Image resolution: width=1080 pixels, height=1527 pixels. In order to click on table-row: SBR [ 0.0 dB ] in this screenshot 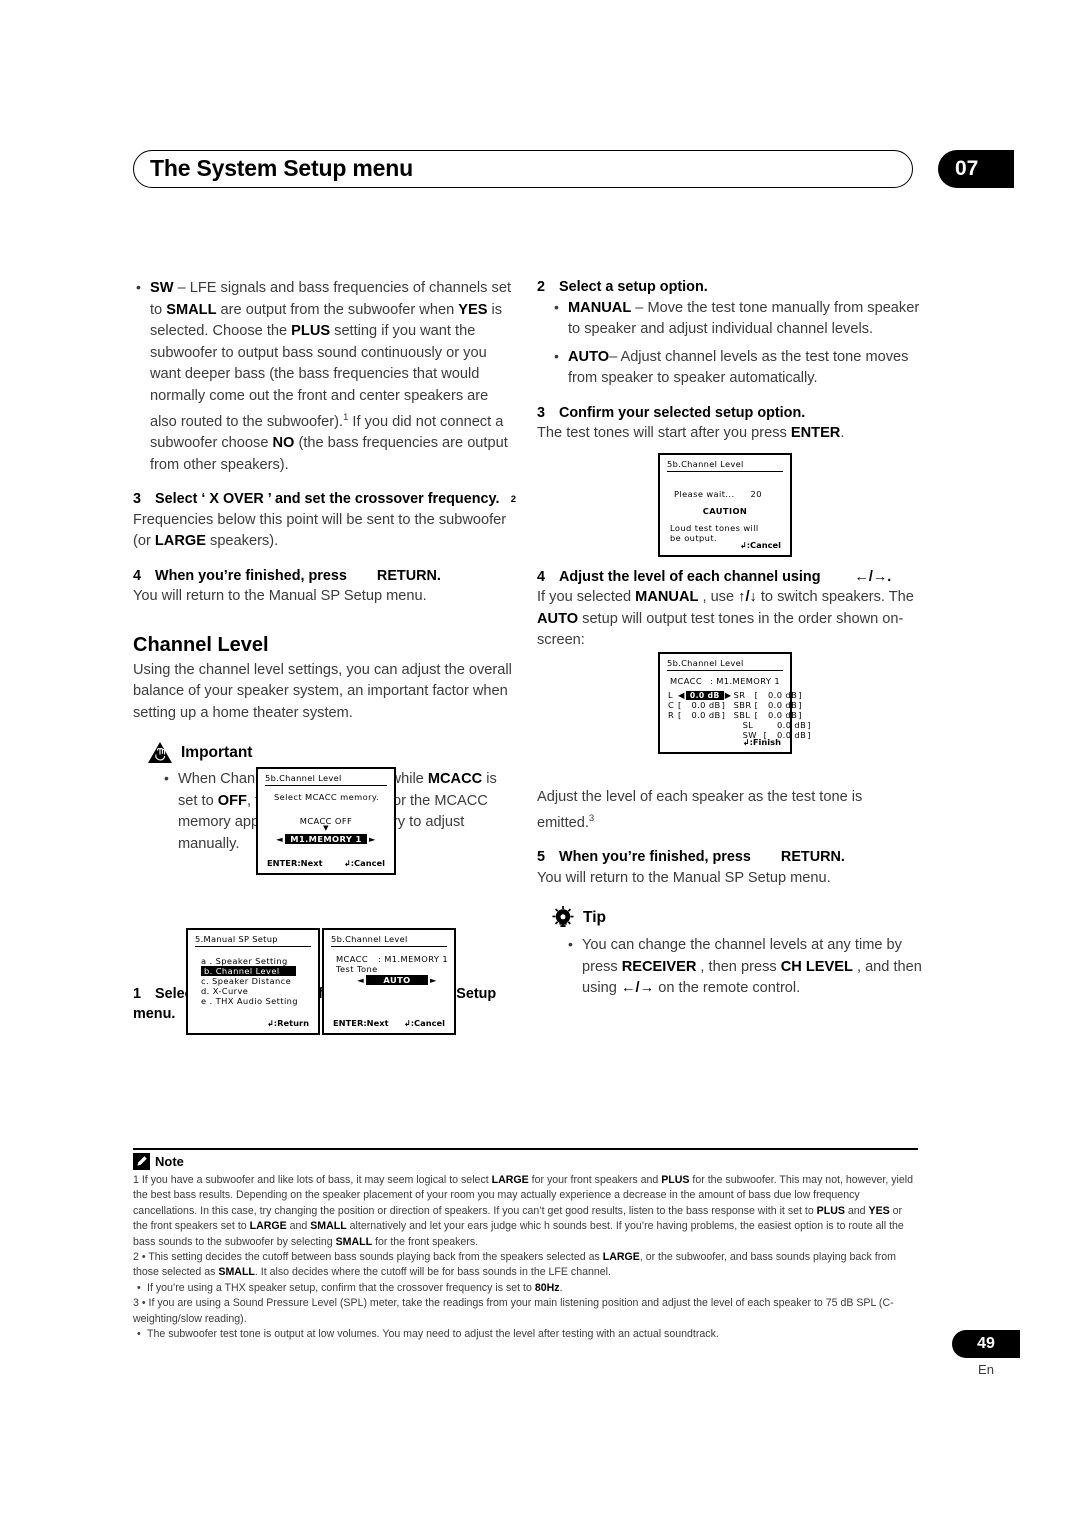, I will do `click(772, 705)`.